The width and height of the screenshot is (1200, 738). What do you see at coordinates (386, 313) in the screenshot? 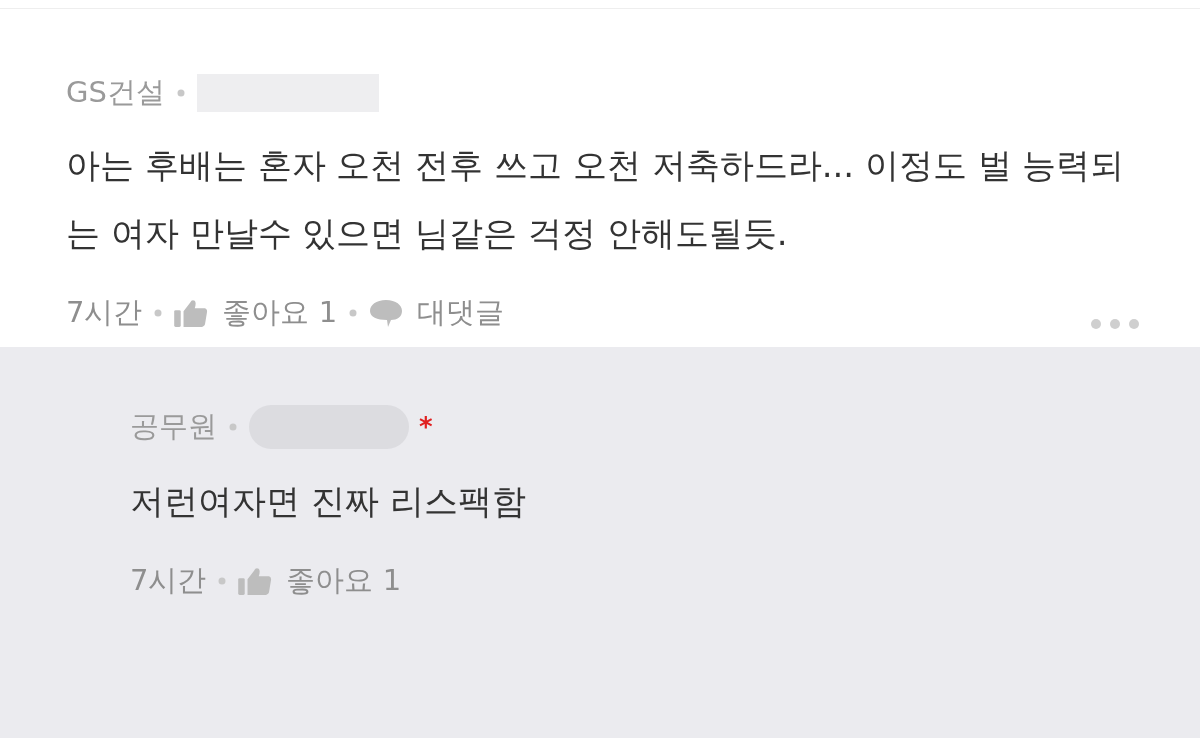
I see `speech-bubble-icon` at bounding box center [386, 313].